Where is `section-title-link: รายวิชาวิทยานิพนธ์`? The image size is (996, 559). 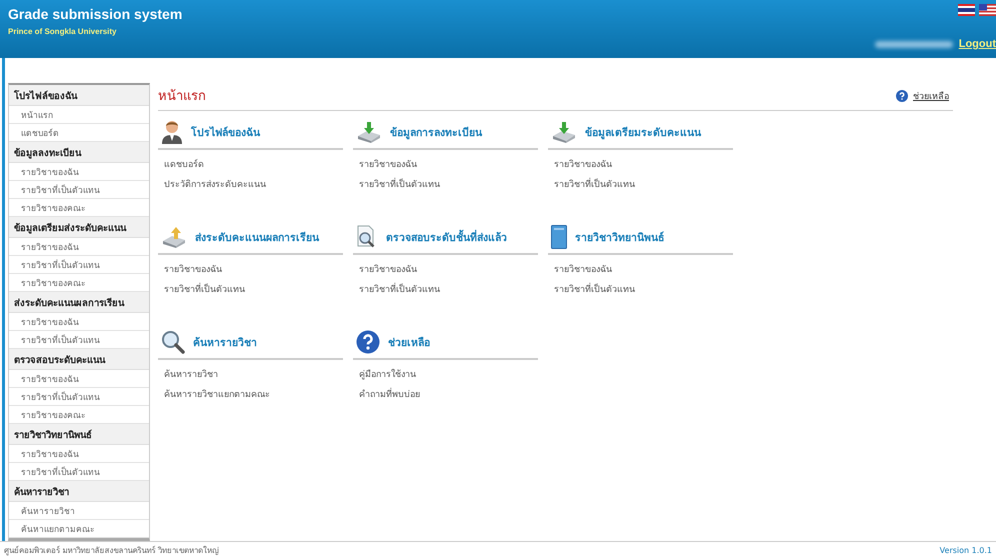 section-title-link: รายวิชาวิทยานิพนธ์ is located at coordinates (619, 237).